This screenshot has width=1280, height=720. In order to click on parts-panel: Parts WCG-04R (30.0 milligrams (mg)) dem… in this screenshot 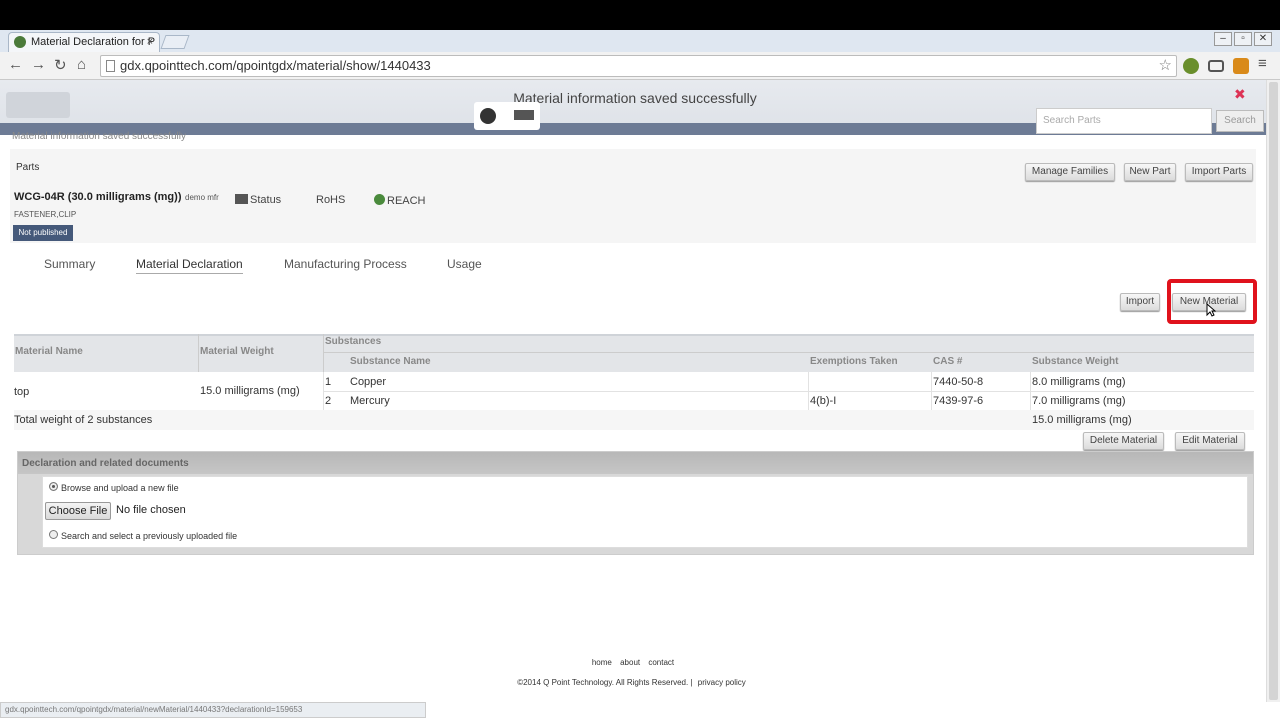, I will do `click(633, 196)`.